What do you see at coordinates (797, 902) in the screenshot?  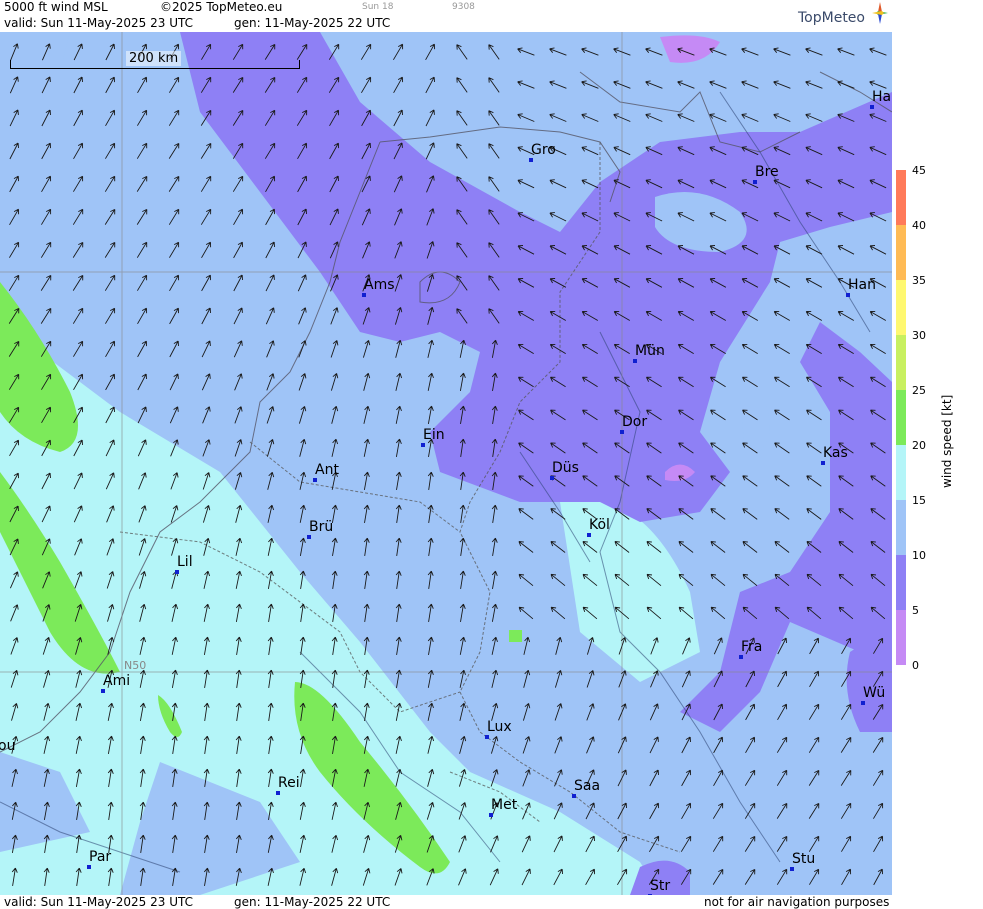 I see `footer-disclaimer: not for air navigation purposes` at bounding box center [797, 902].